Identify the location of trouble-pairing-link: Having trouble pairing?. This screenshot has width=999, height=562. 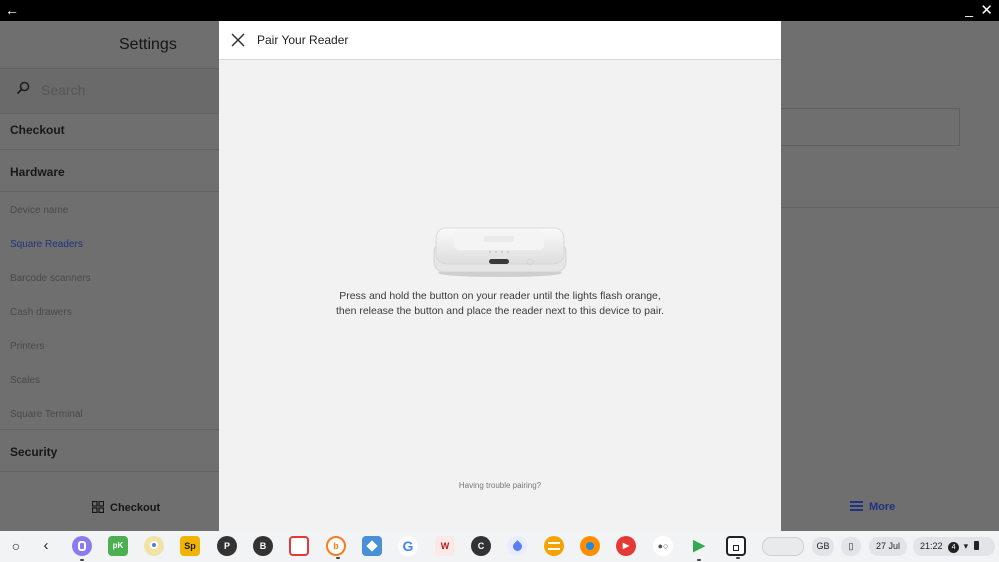
(500, 485).